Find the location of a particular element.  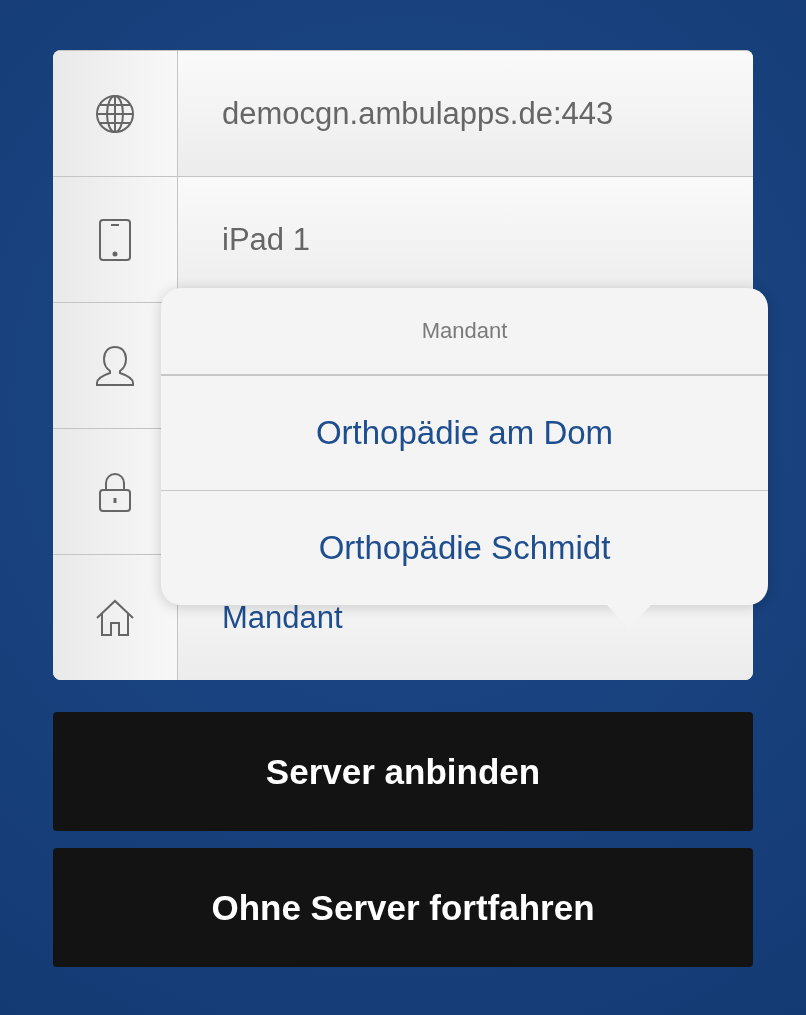

user-icon is located at coordinates (115, 365).